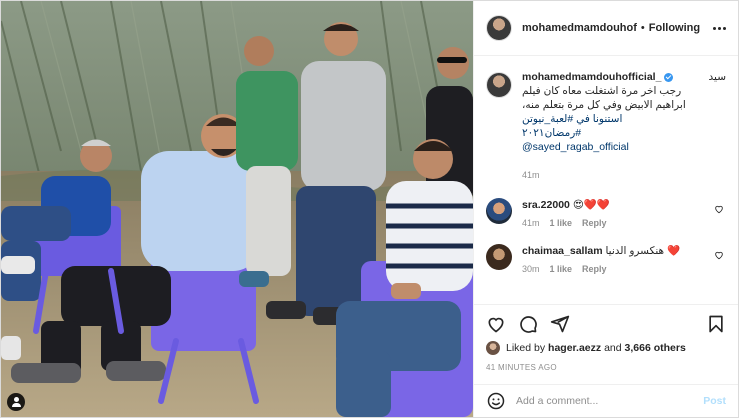 This screenshot has height=418, width=739. Describe the element at coordinates (613, 348) in the screenshot. I see `likes-and: and` at that location.